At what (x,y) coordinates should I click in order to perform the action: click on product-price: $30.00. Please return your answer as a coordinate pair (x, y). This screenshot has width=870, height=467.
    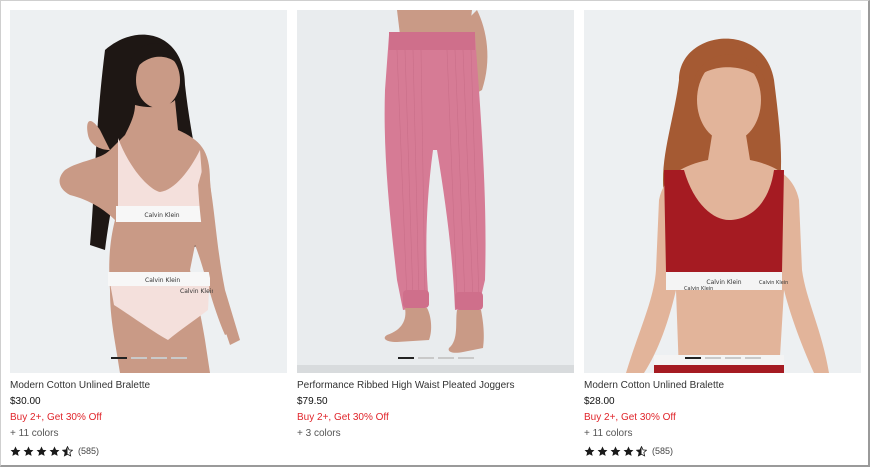
    Looking at the image, I should click on (25, 401).